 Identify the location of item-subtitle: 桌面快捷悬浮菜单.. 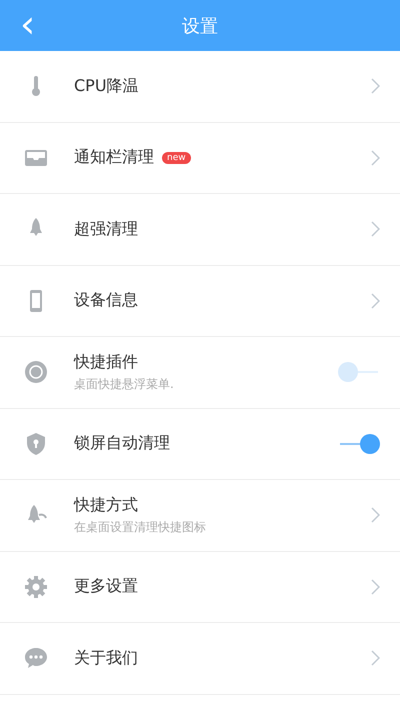
(124, 384).